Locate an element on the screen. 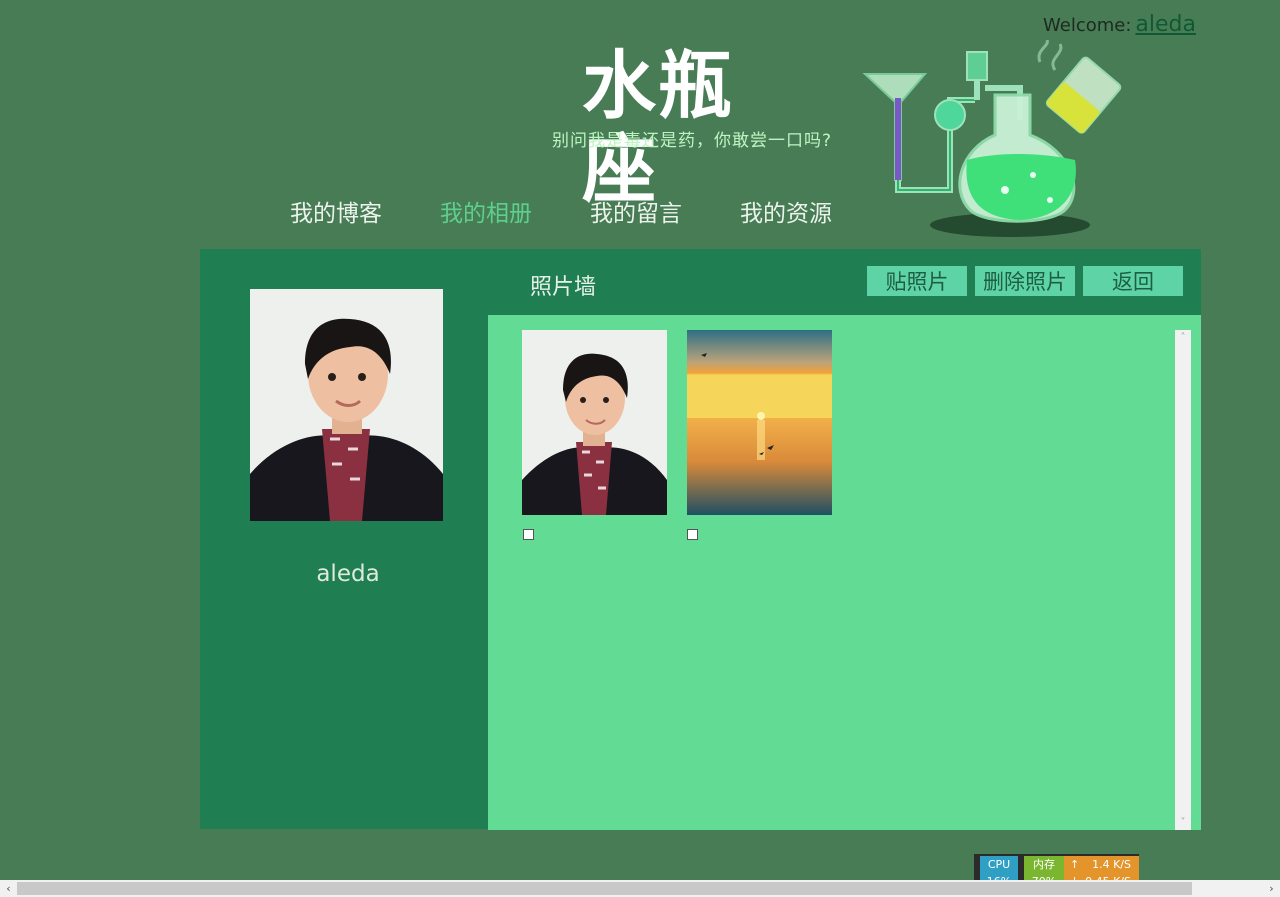 The width and height of the screenshot is (1280, 897). welcome-label: Welcome: is located at coordinates (1087, 25).